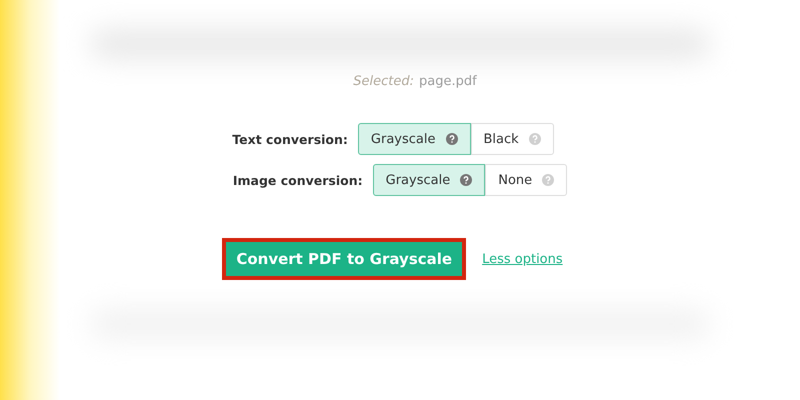  What do you see at coordinates (297, 180) in the screenshot?
I see `option-label: Image conversion:` at bounding box center [297, 180].